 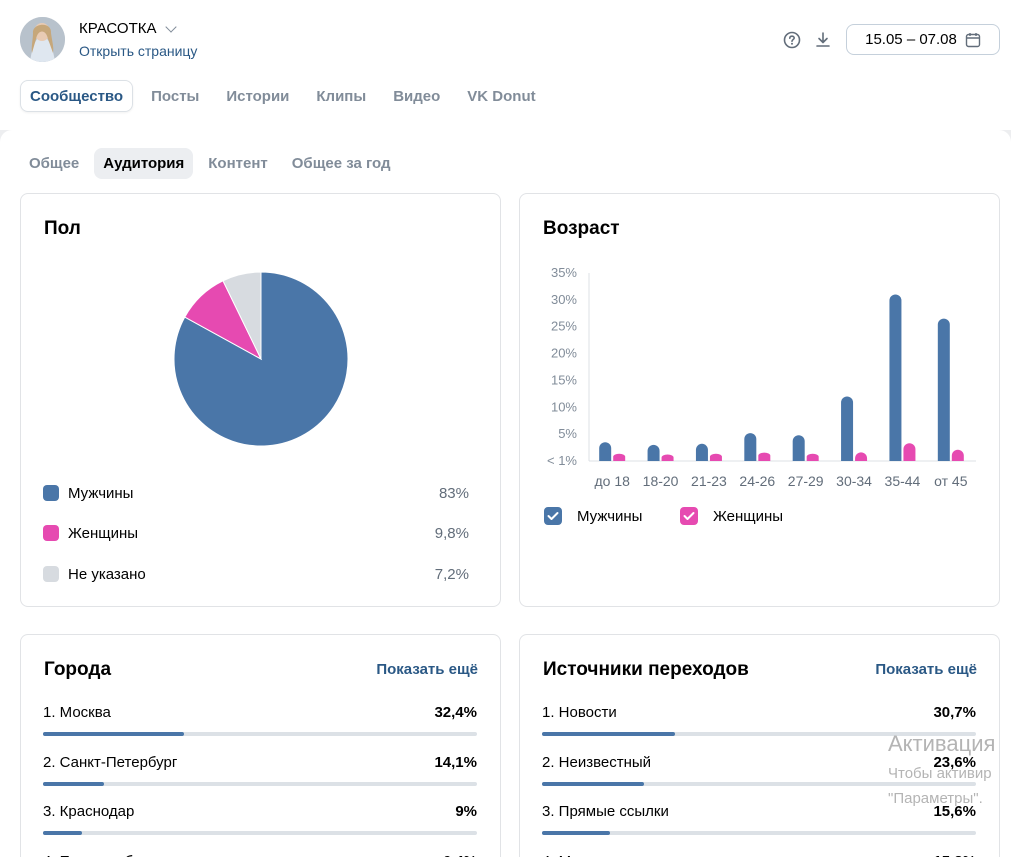 I want to click on gender-pie-chart, so click(x=261, y=359).